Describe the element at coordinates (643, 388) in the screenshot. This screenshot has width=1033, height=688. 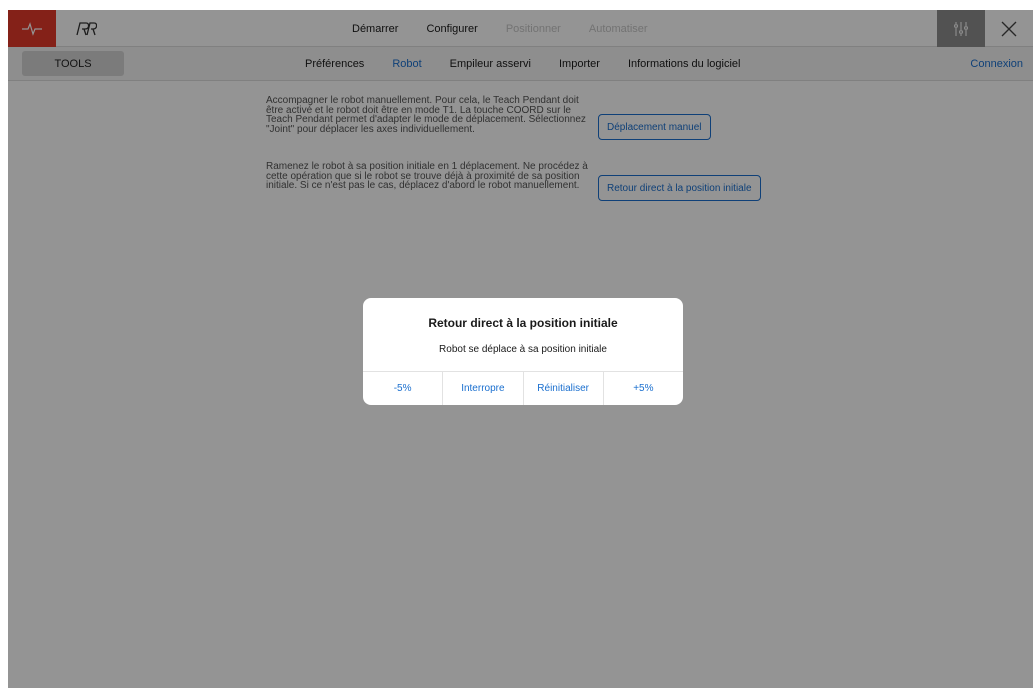
I see `speed-increase-button: +5%` at that location.